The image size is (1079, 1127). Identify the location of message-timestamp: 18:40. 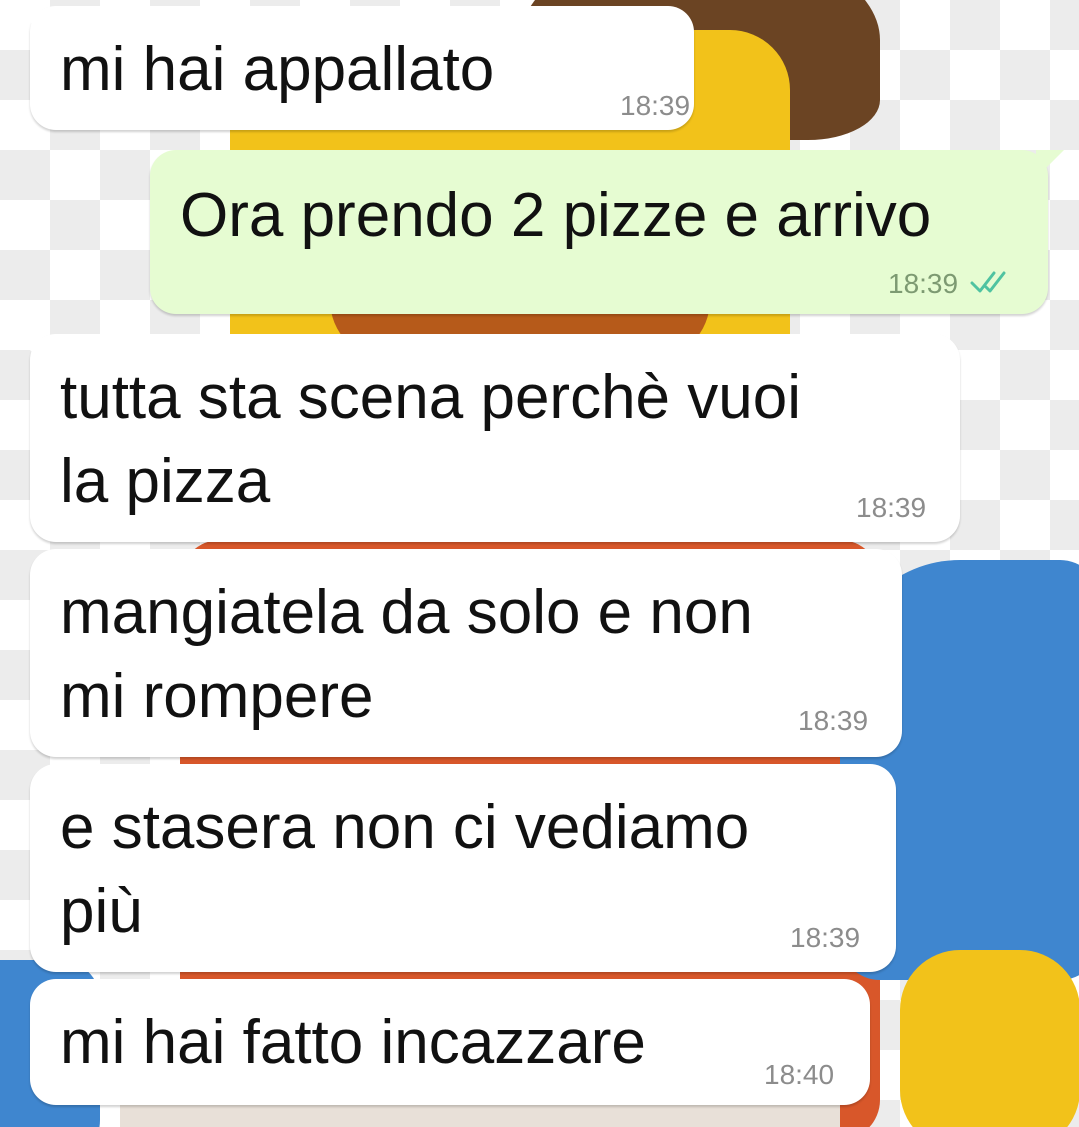
(799, 1074).